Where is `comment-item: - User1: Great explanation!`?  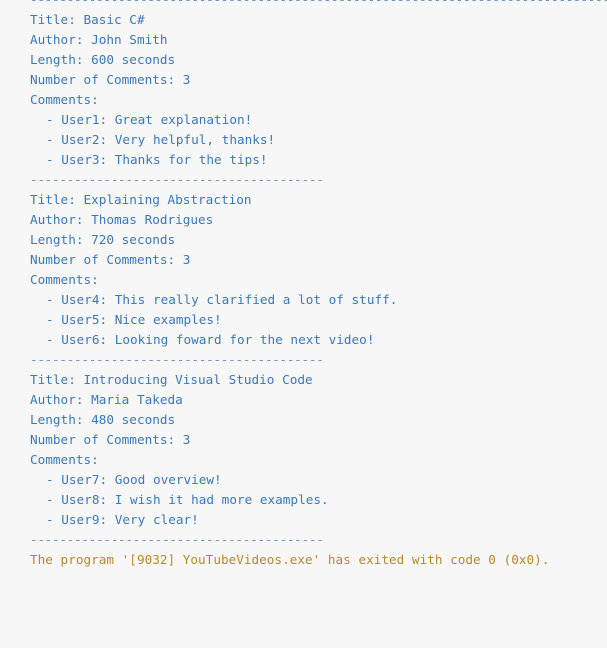
comment-item: - User1: Great explanation! is located at coordinates (149, 119).